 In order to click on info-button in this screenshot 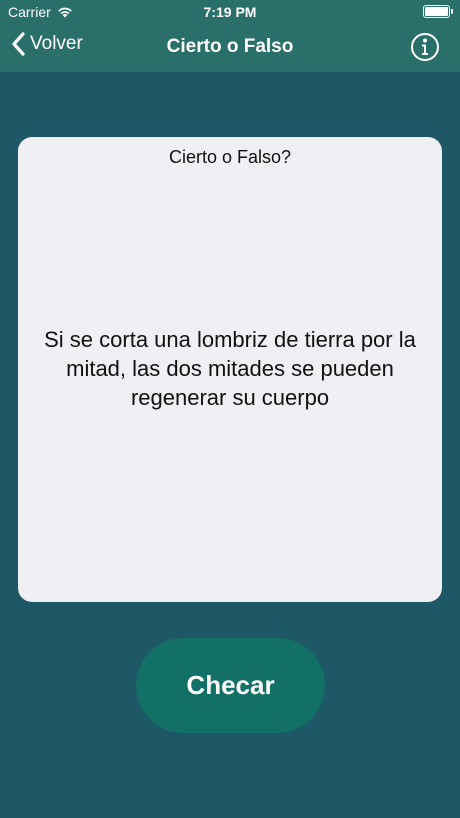, I will do `click(425, 49)`.